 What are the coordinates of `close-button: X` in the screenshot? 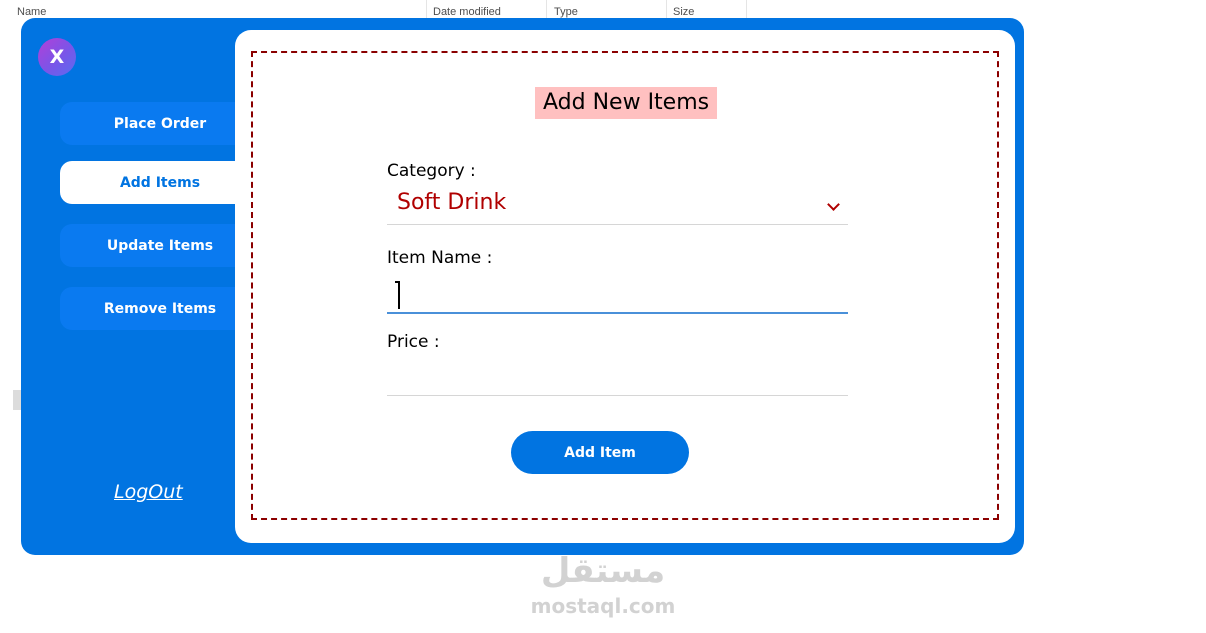 It's located at (57, 57).